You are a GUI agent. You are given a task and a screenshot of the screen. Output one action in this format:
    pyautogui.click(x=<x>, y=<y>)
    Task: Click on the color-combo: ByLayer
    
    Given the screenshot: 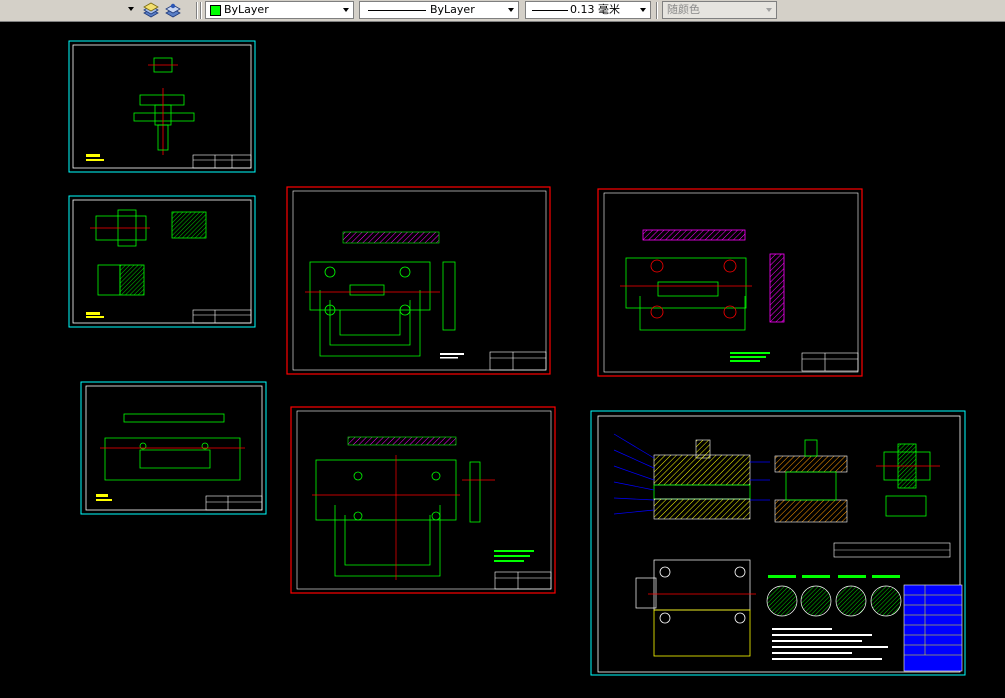 What is the action you would take?
    pyautogui.click(x=279, y=10)
    